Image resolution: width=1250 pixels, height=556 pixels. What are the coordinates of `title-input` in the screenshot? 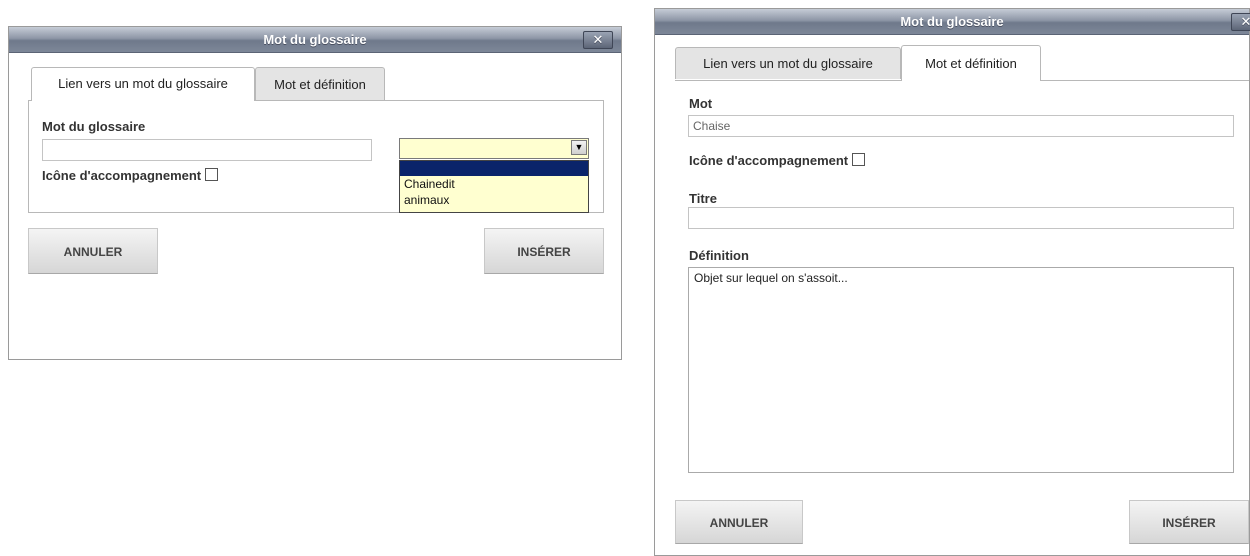 It's located at (961, 218).